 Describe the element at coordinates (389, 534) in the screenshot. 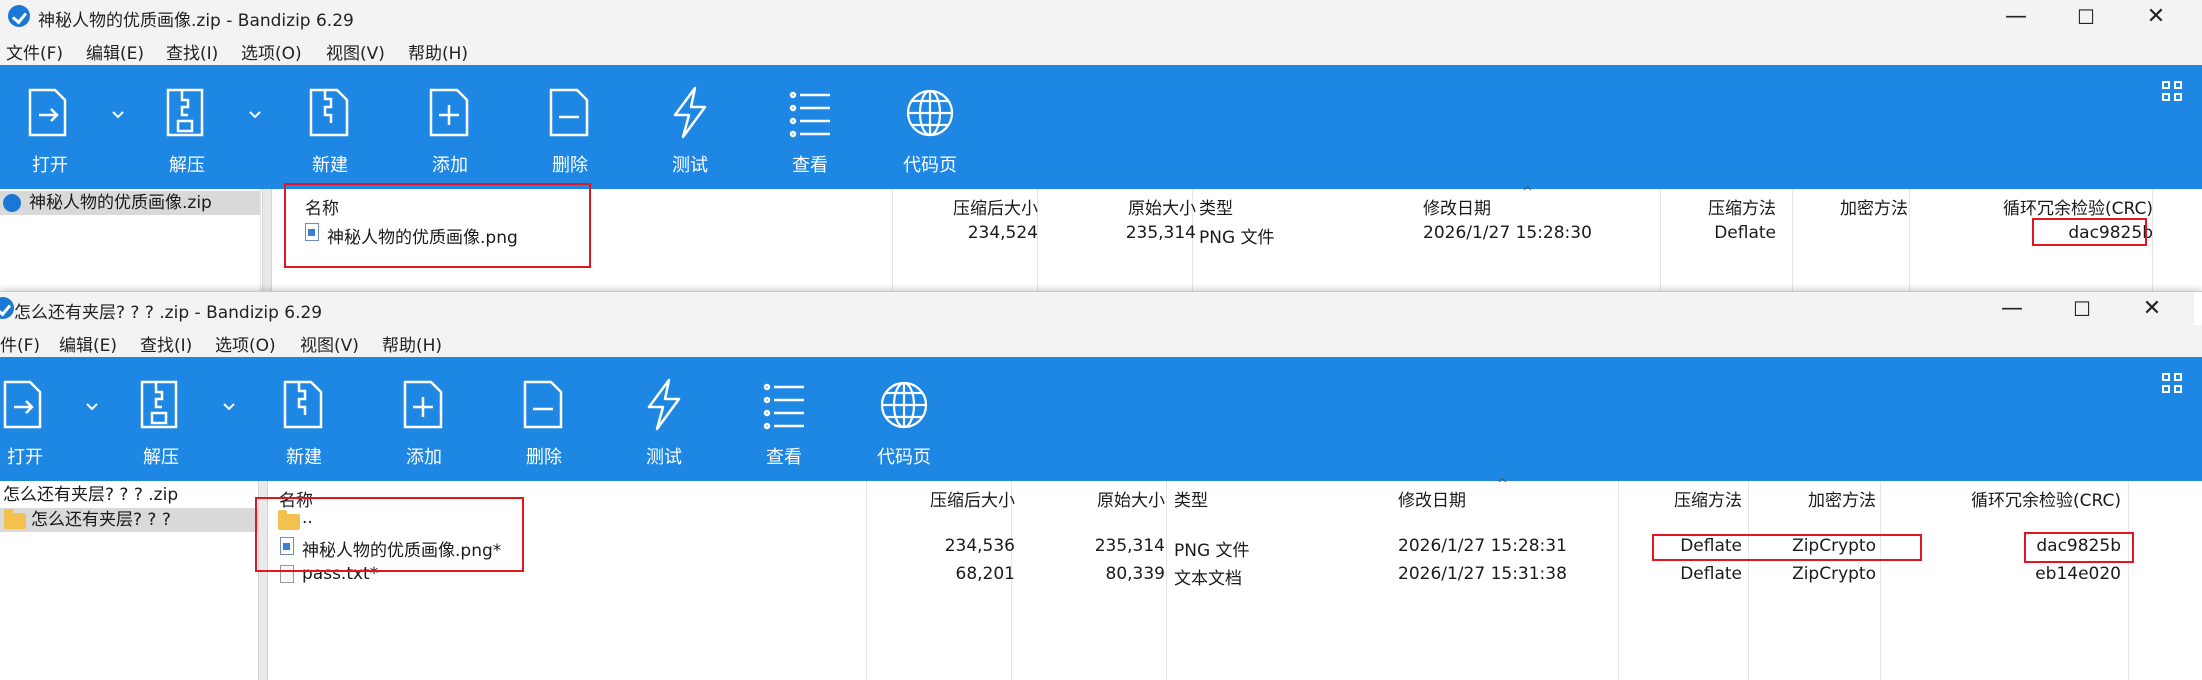

I see `highlight-box-name` at that location.